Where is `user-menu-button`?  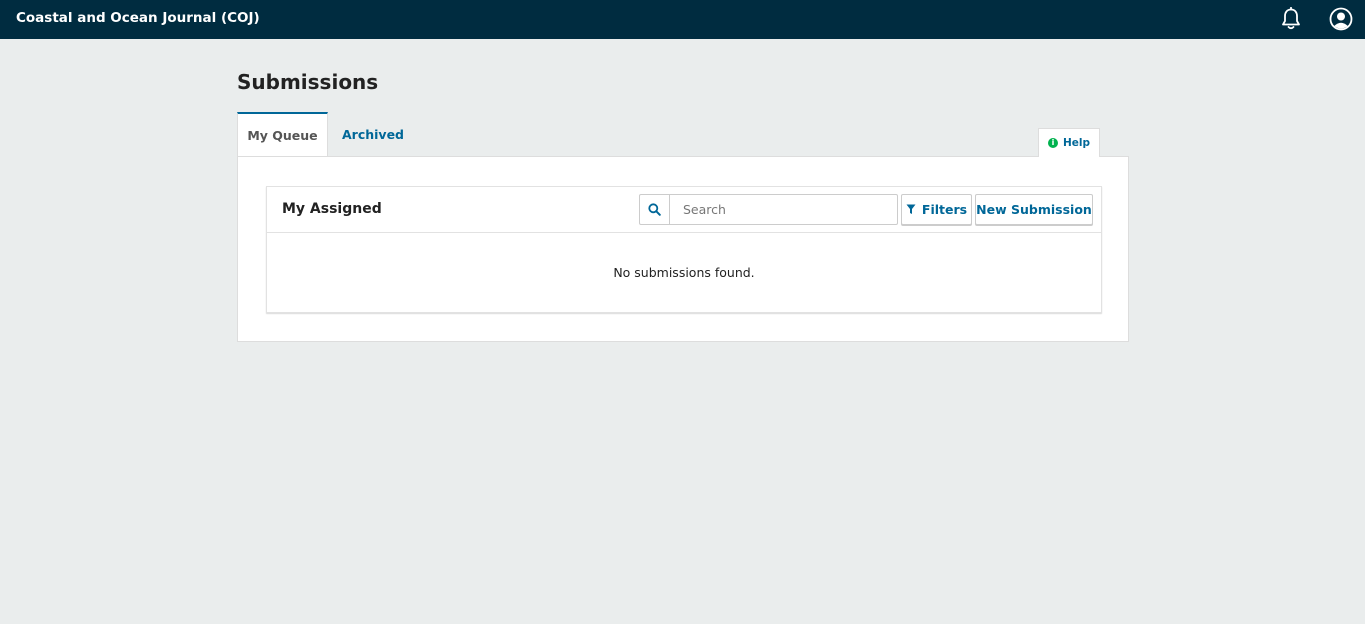 user-menu-button is located at coordinates (1341, 19).